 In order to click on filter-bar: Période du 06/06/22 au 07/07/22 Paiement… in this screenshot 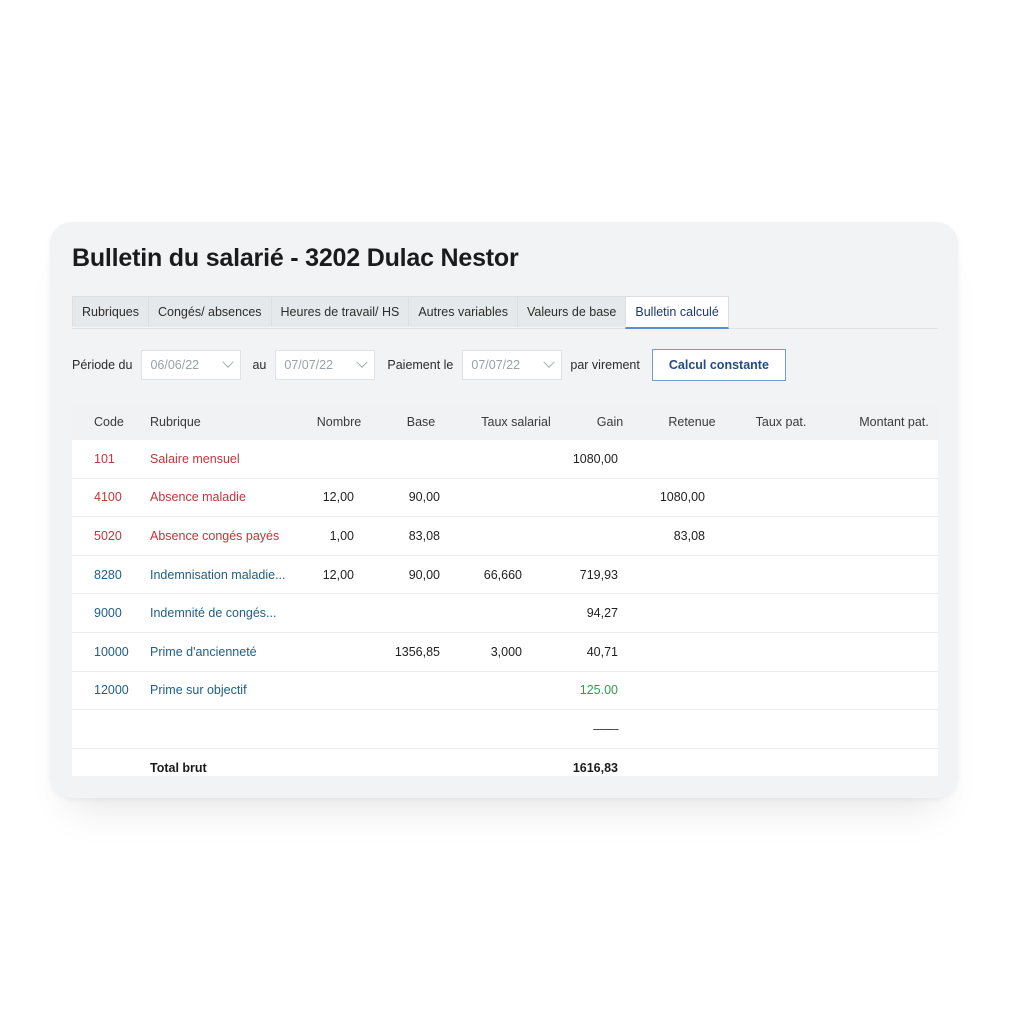, I will do `click(512, 365)`.